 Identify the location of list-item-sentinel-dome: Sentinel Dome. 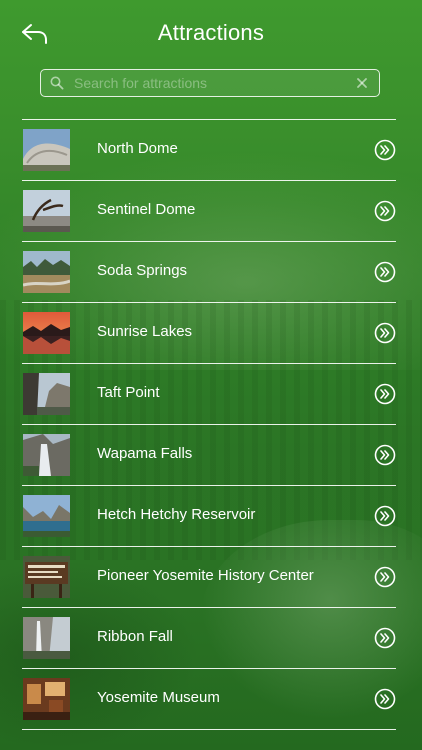
(209, 211).